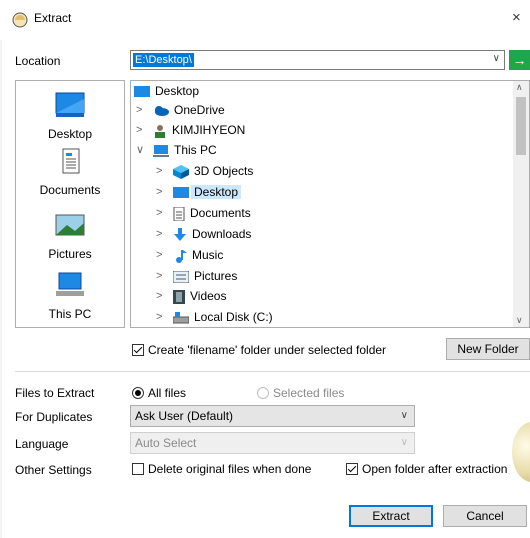 This screenshot has width=530, height=538. I want to click on language-select: Auto Select ∨, so click(272, 443).